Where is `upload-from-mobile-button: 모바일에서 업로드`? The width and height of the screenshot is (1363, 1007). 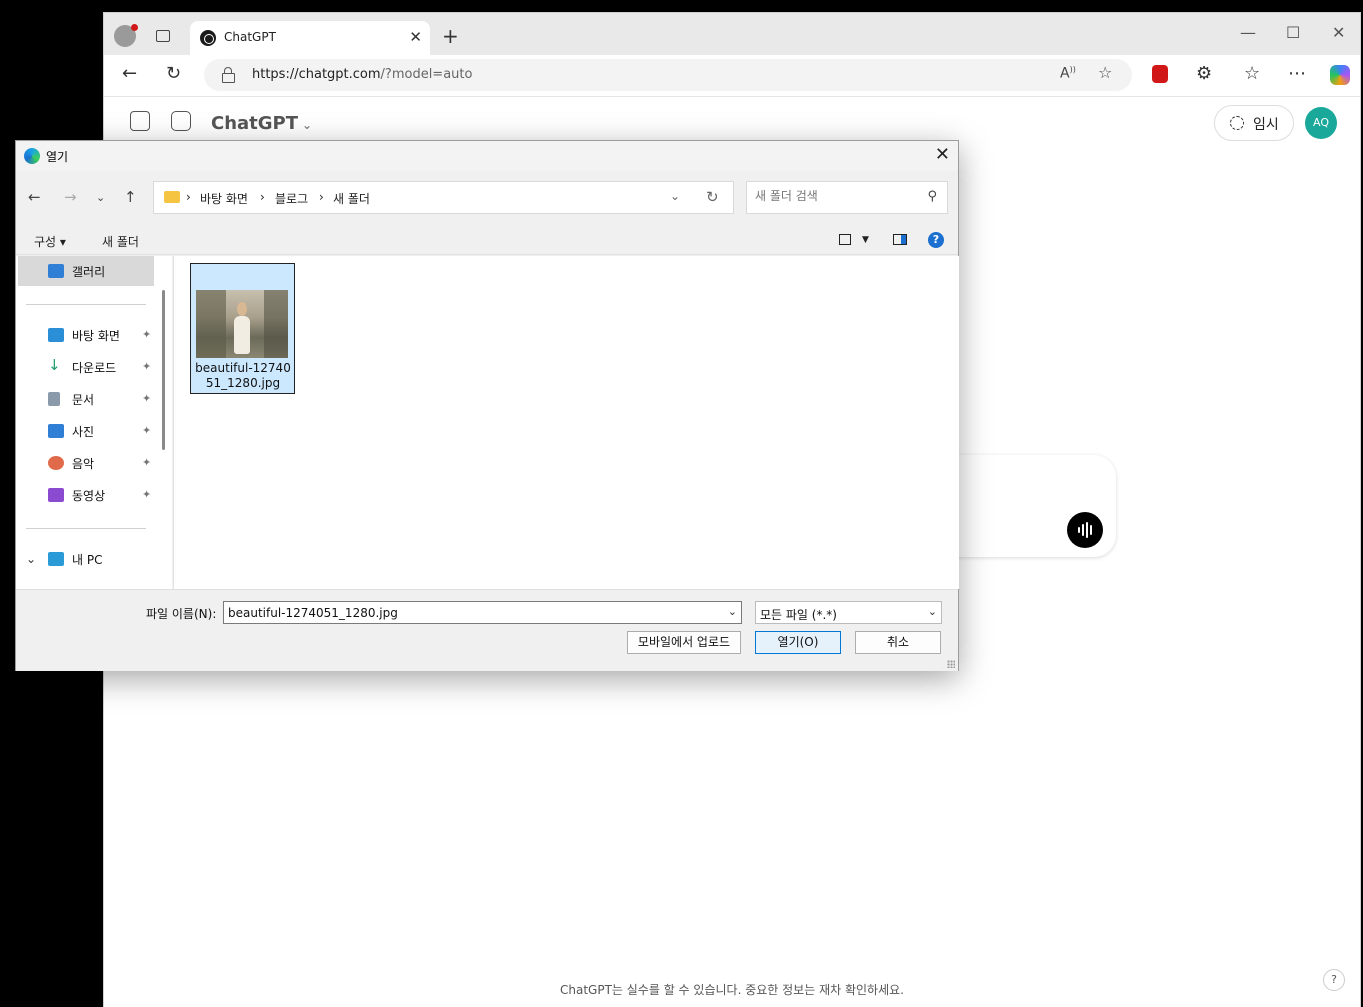 upload-from-mobile-button: 모바일에서 업로드 is located at coordinates (684, 642).